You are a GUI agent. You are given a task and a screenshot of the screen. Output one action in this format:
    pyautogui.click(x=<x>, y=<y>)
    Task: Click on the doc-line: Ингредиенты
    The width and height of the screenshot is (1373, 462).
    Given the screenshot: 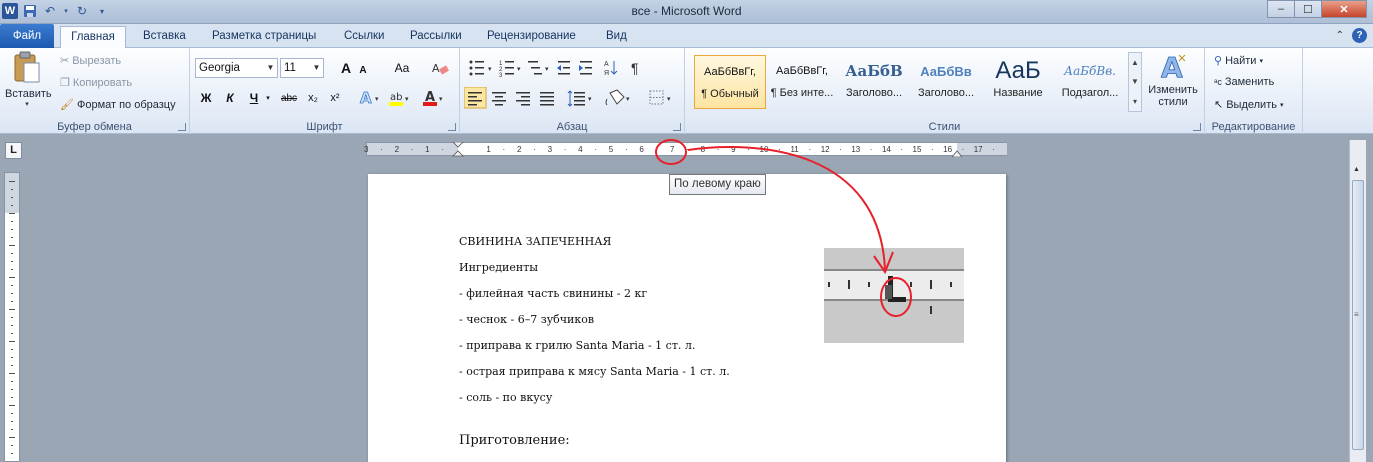 What is the action you would take?
    pyautogui.click(x=498, y=267)
    